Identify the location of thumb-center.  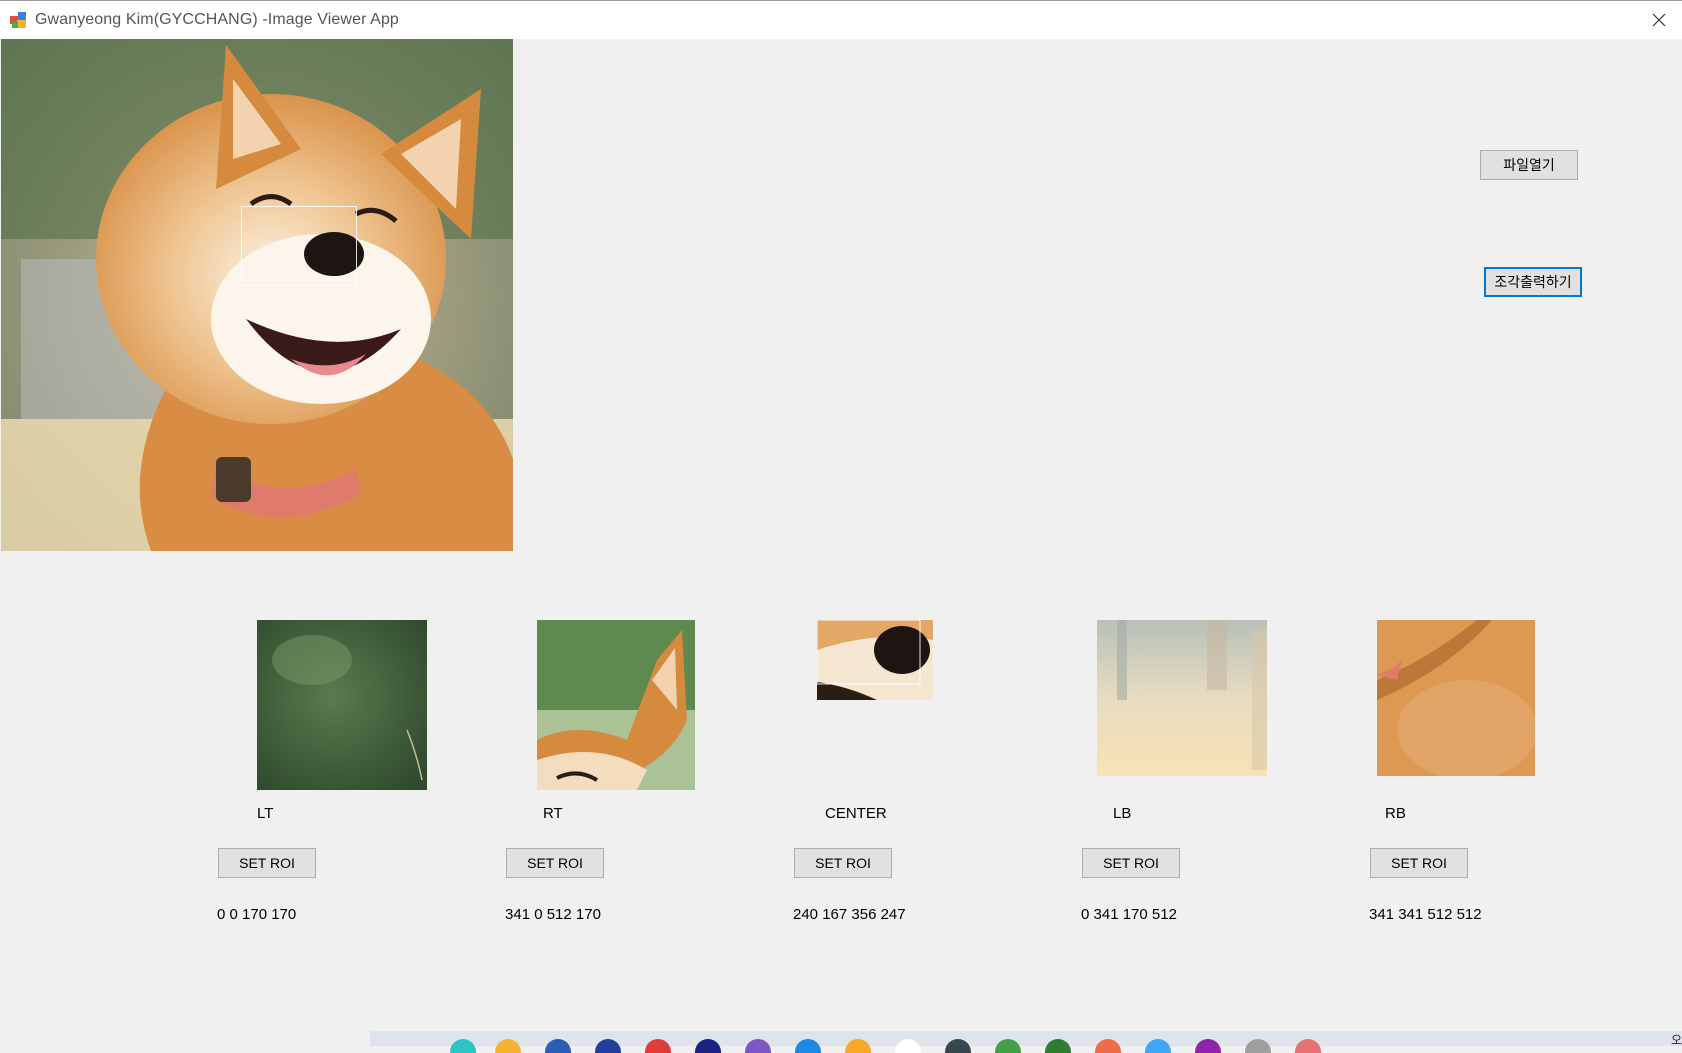
(875, 660).